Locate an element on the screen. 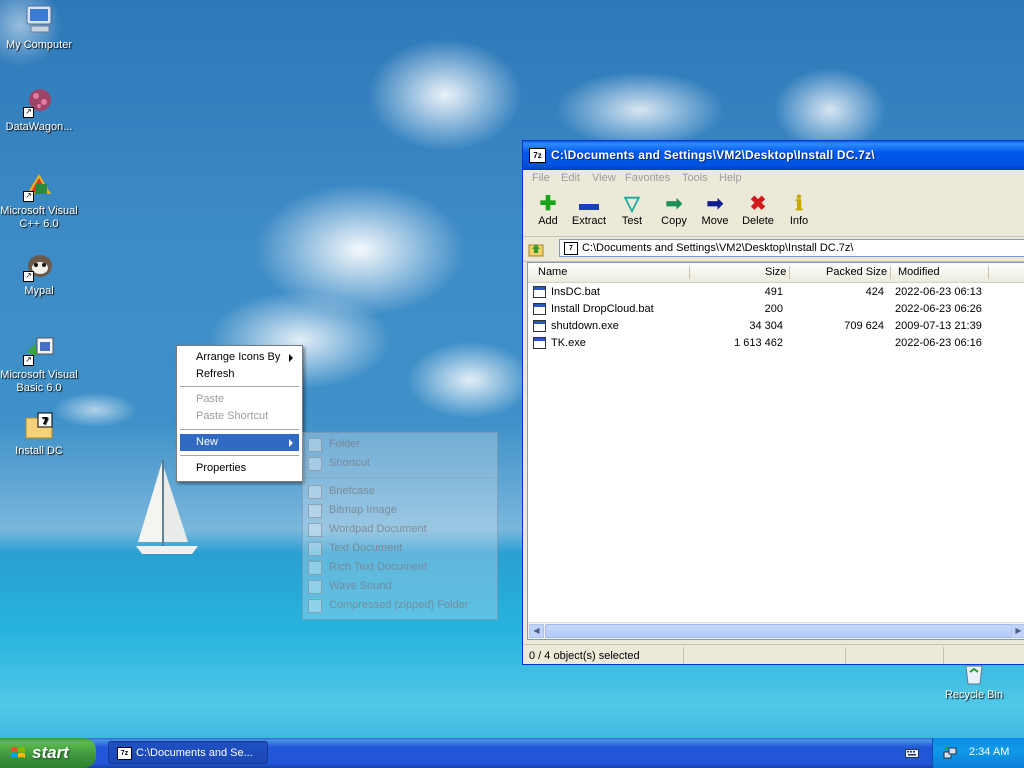 The height and width of the screenshot is (768, 1024). file-size: 34 304 is located at coordinates (766, 326).